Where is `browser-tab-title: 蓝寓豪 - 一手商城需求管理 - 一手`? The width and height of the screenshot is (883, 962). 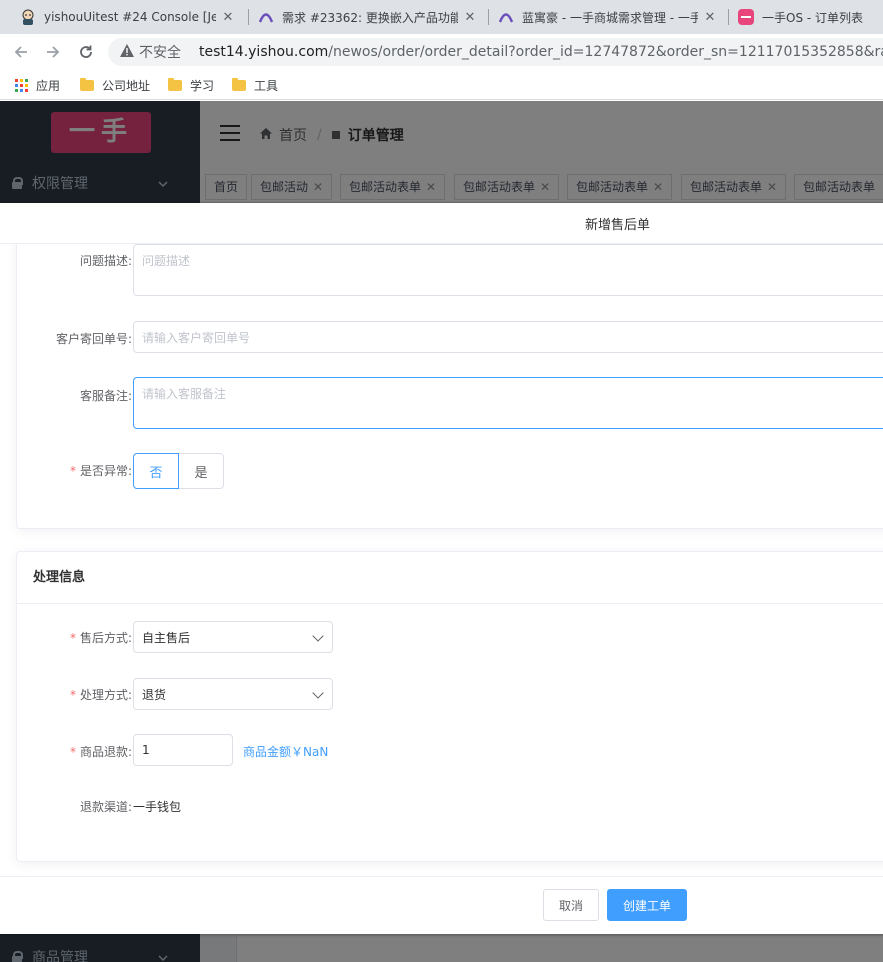 browser-tab-title: 蓝寓豪 - 一手商城需求管理 - 一手 is located at coordinates (610, 17).